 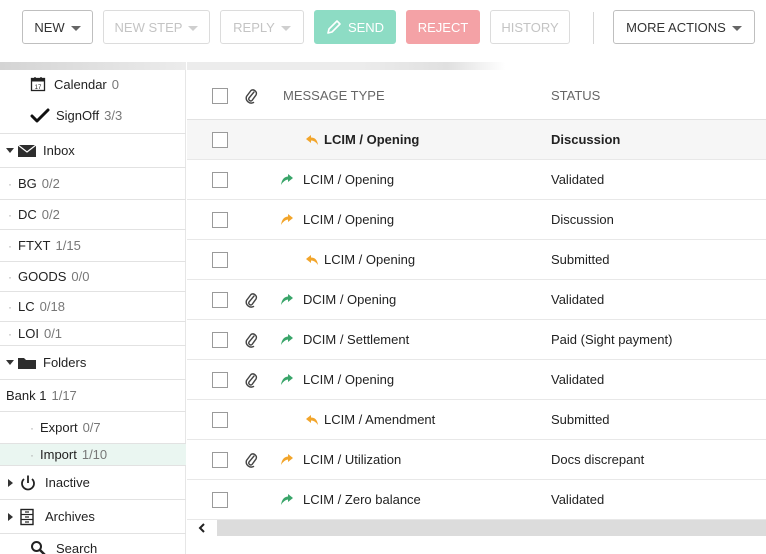 What do you see at coordinates (38, 88) in the screenshot?
I see `svg-text: 17` at bounding box center [38, 88].